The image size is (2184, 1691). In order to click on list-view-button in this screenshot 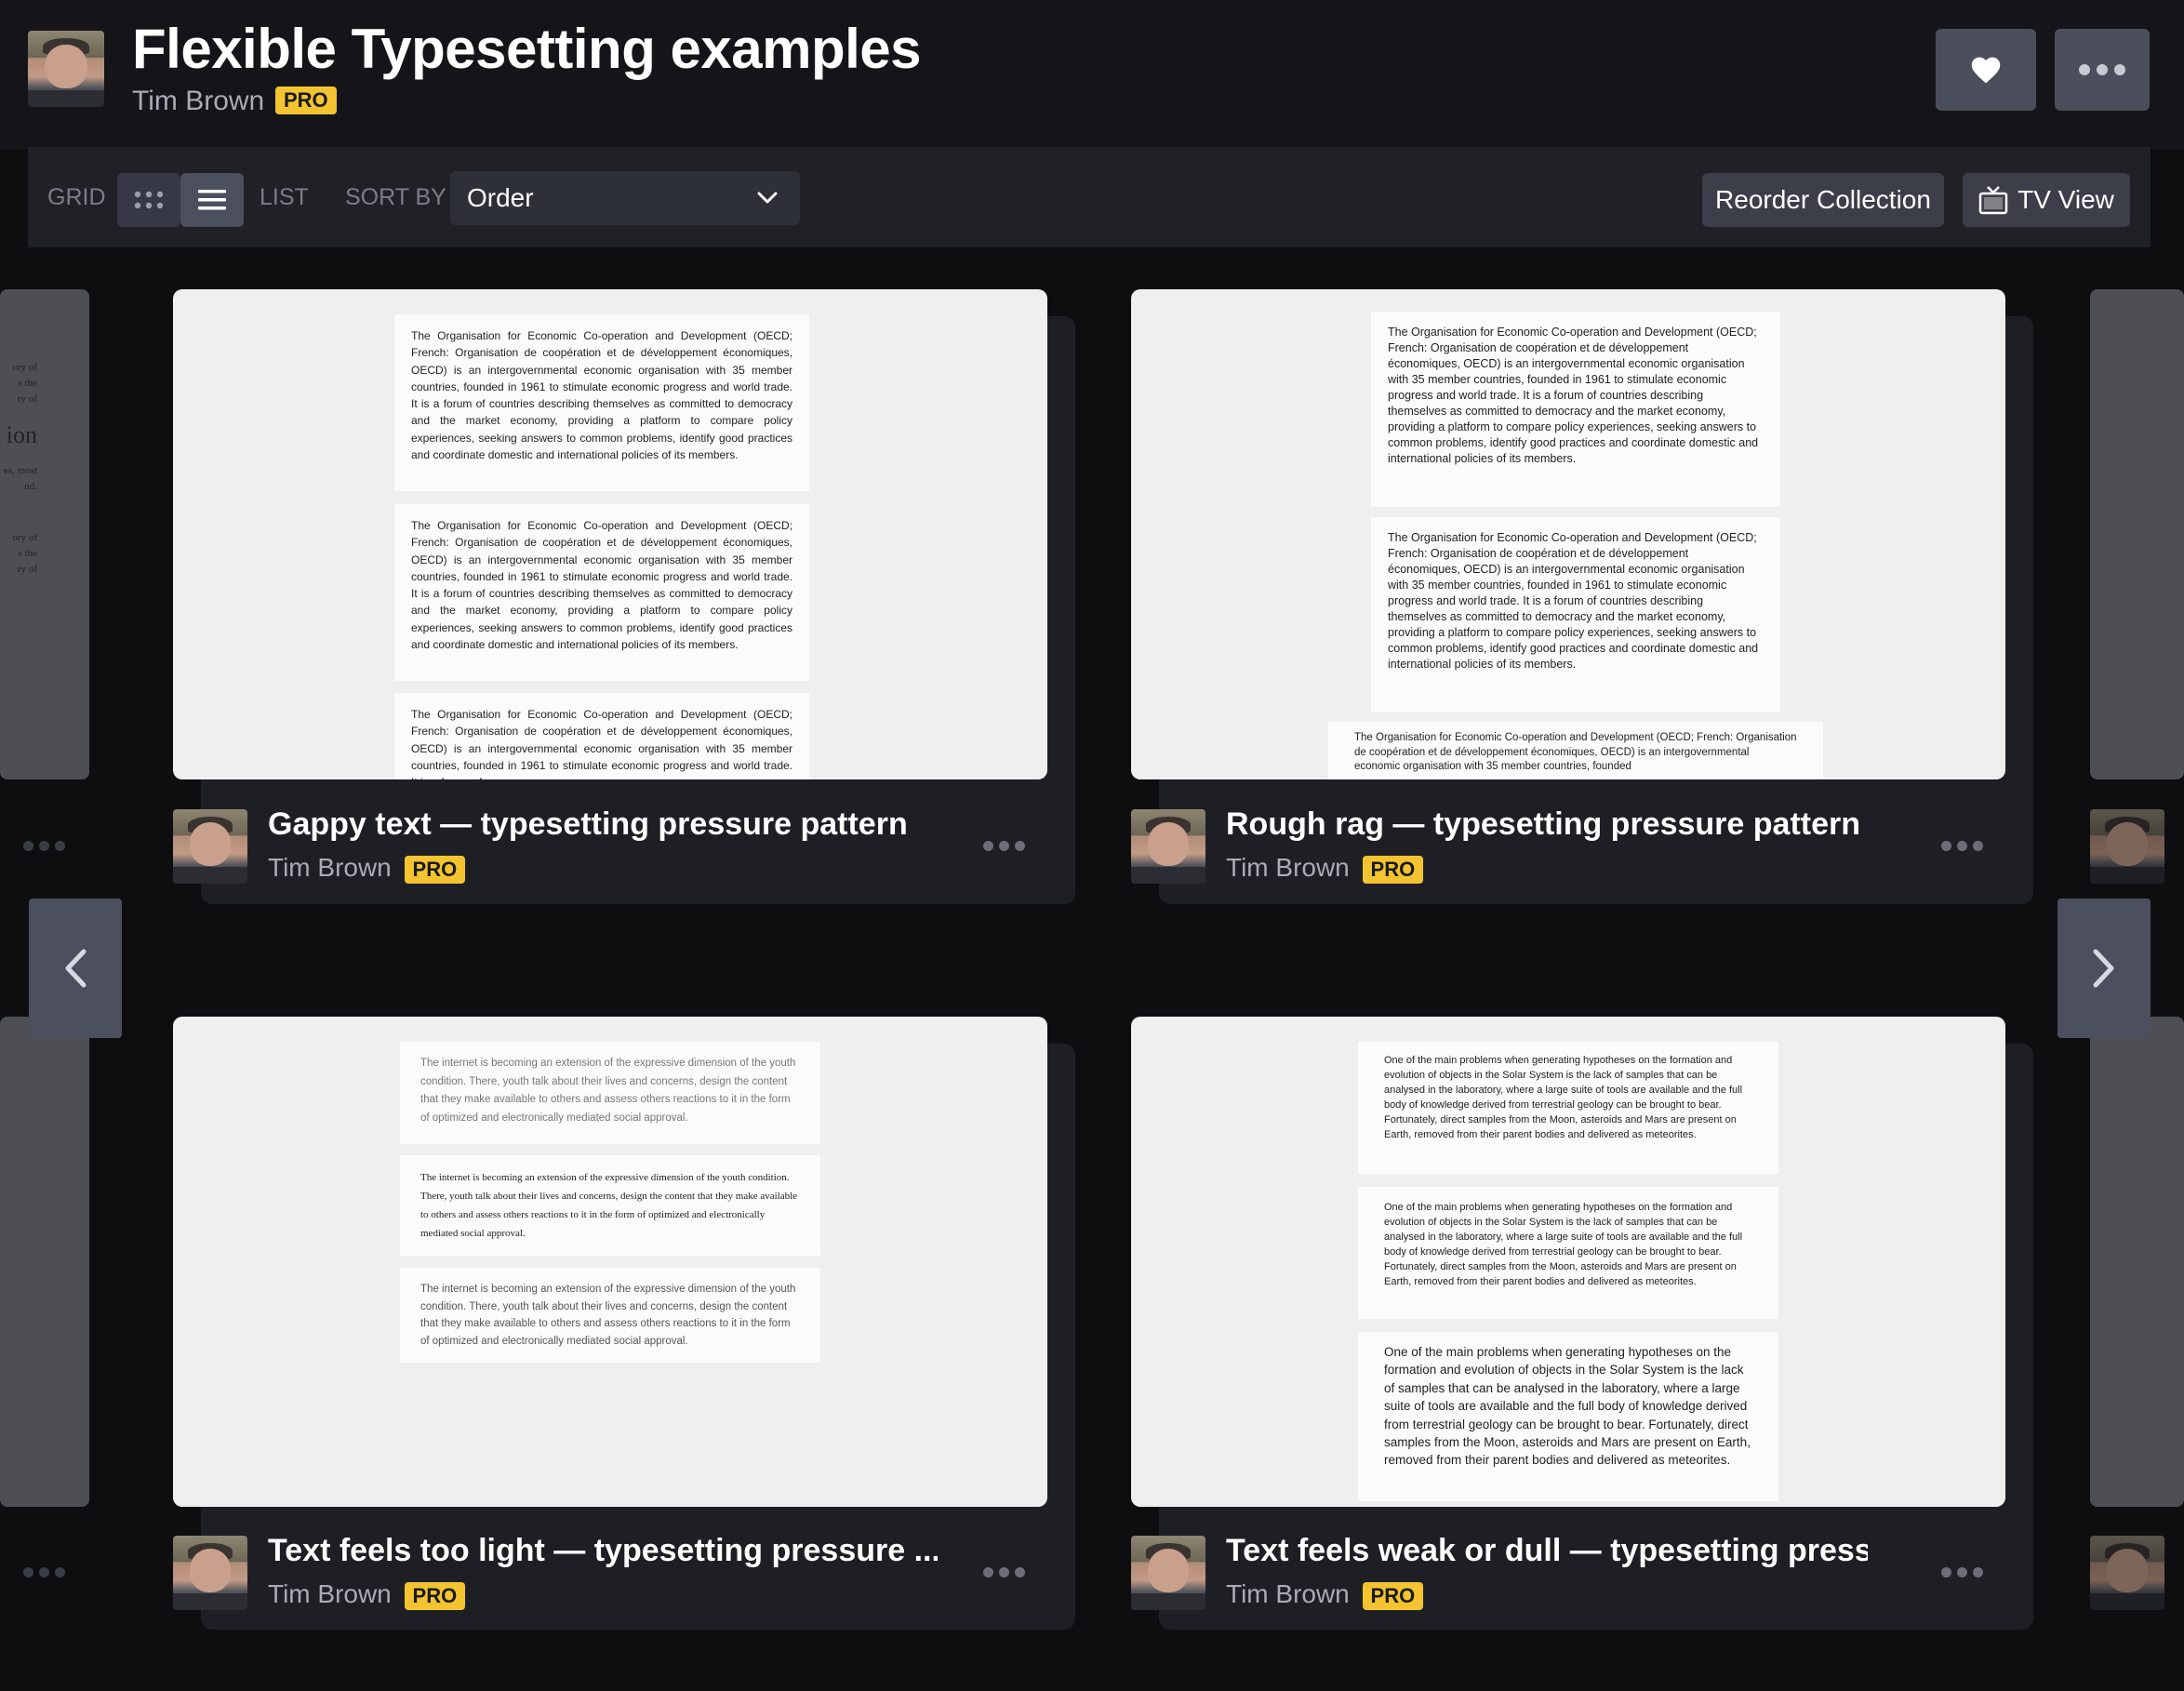, I will do `click(212, 200)`.